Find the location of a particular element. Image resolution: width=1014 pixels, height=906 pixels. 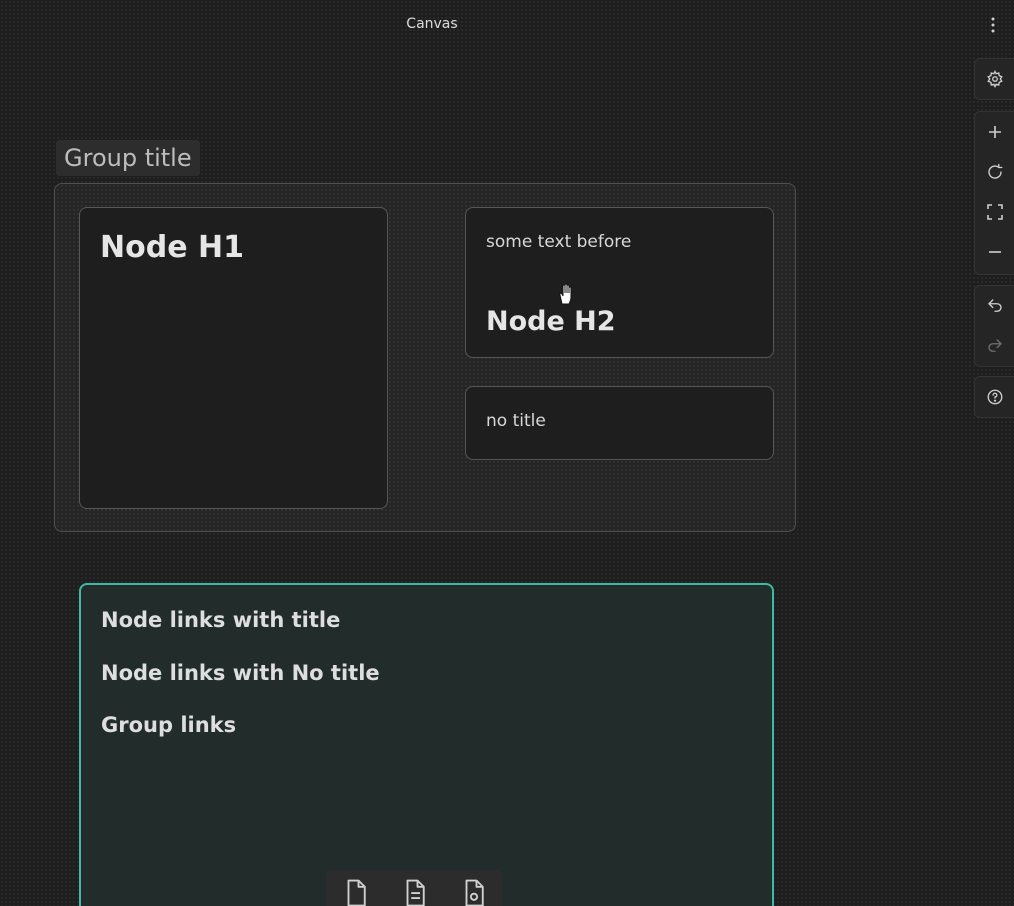

undo-button is located at coordinates (994, 306).